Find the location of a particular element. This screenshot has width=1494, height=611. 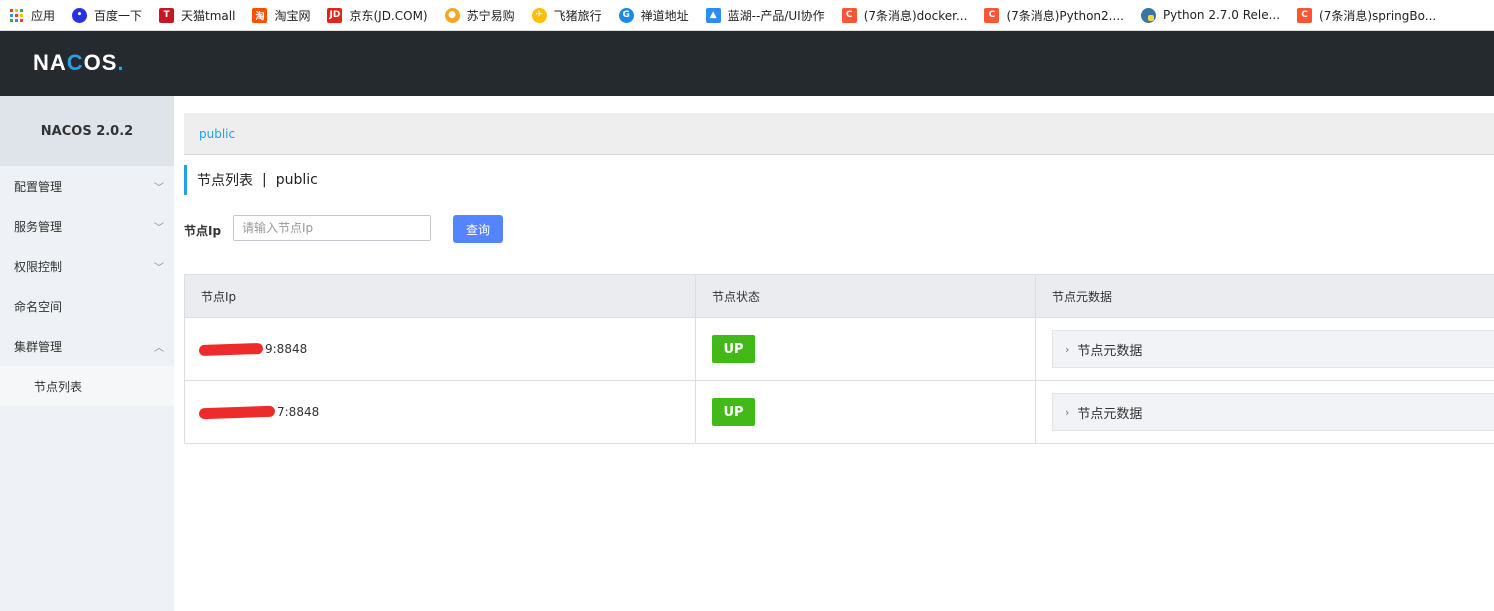

logo-accent: C is located at coordinates (75, 62).